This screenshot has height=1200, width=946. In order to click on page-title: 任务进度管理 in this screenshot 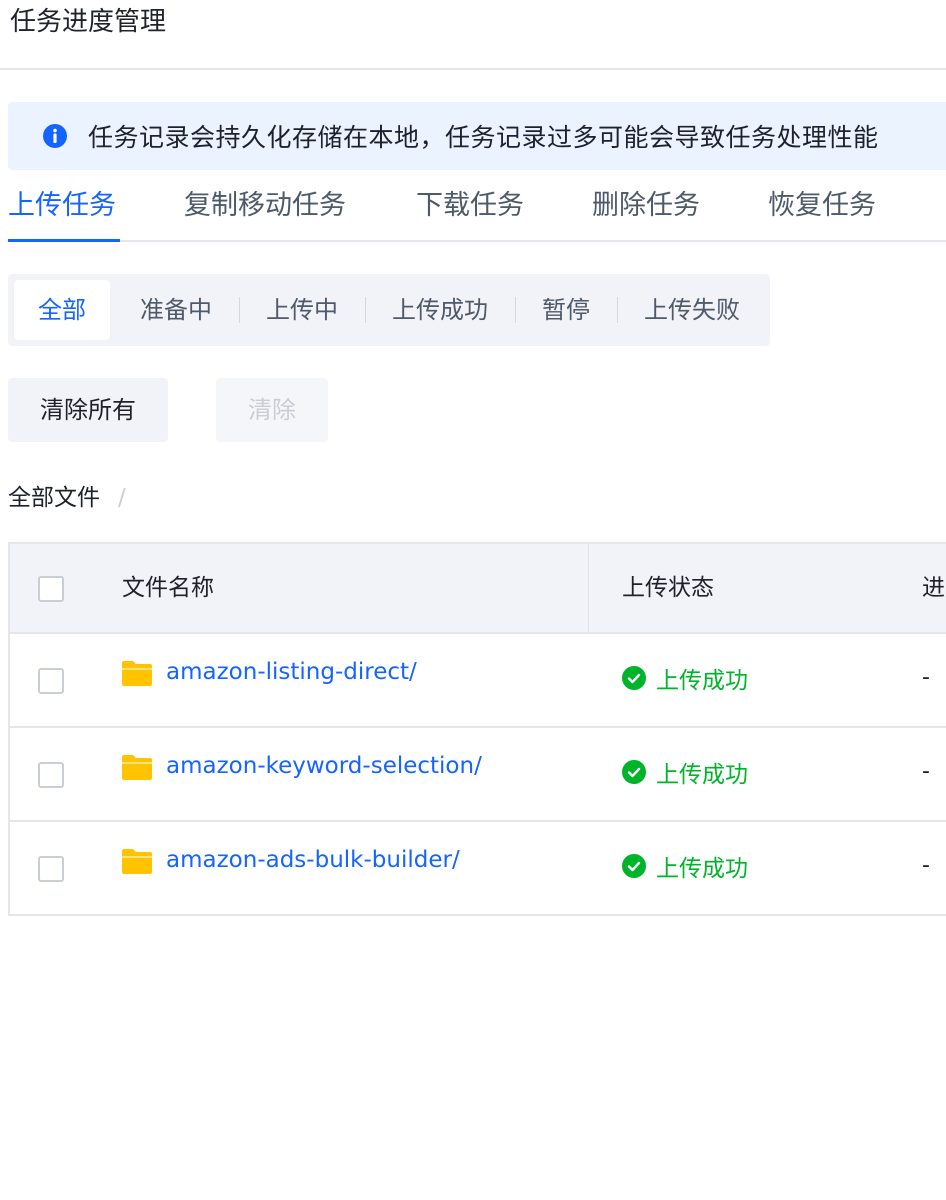, I will do `click(88, 22)`.